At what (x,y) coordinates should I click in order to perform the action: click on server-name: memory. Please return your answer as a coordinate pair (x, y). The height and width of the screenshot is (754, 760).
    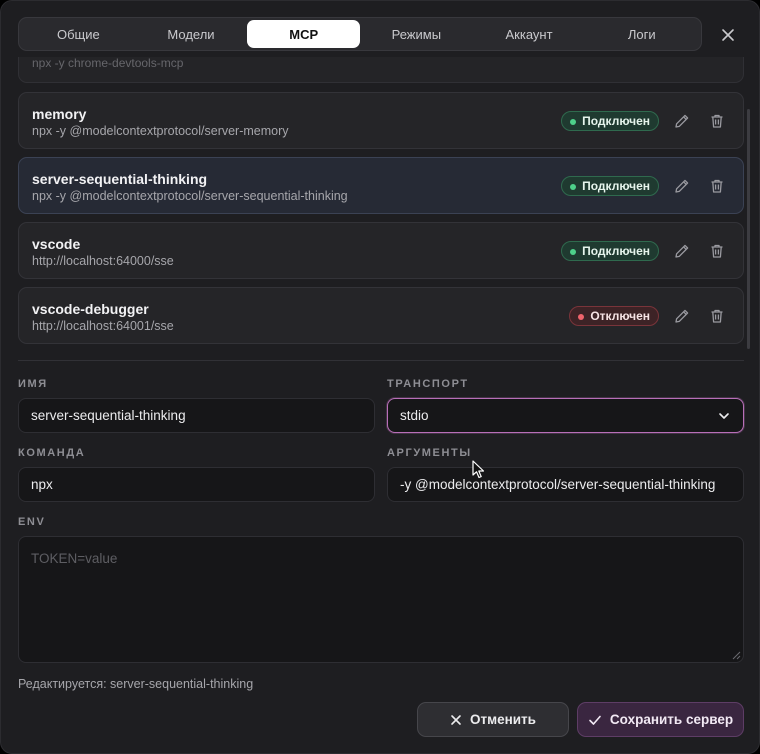
    Looking at the image, I should click on (59, 114).